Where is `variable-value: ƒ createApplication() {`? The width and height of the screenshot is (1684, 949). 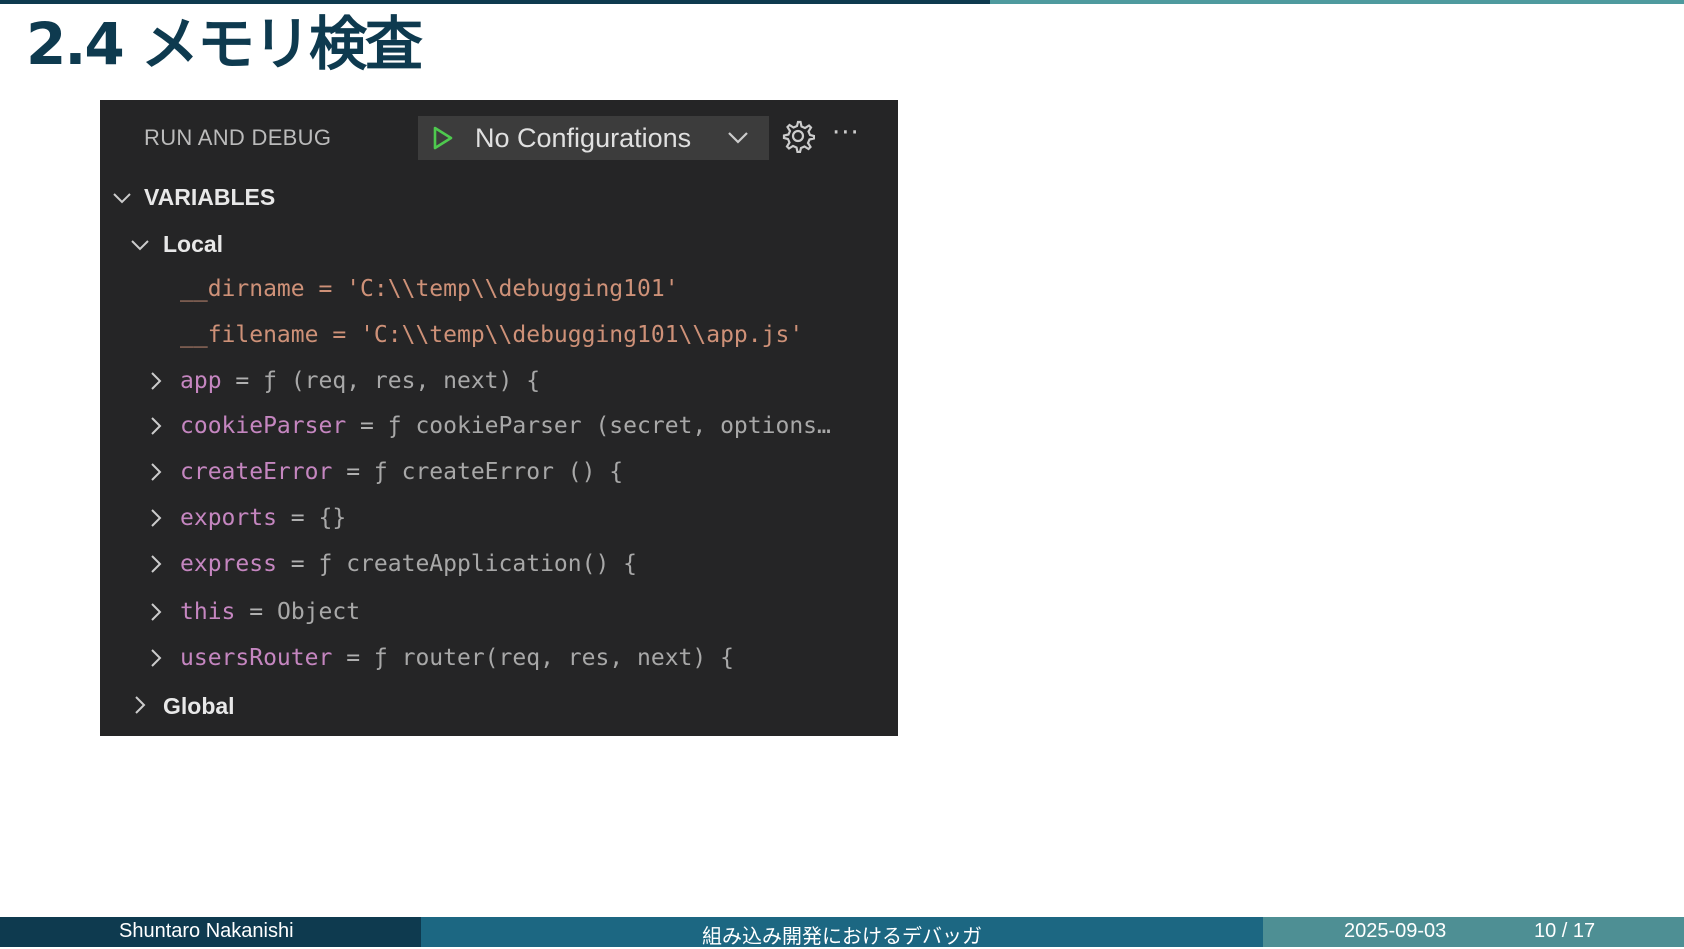 variable-value: ƒ createApplication() { is located at coordinates (478, 564).